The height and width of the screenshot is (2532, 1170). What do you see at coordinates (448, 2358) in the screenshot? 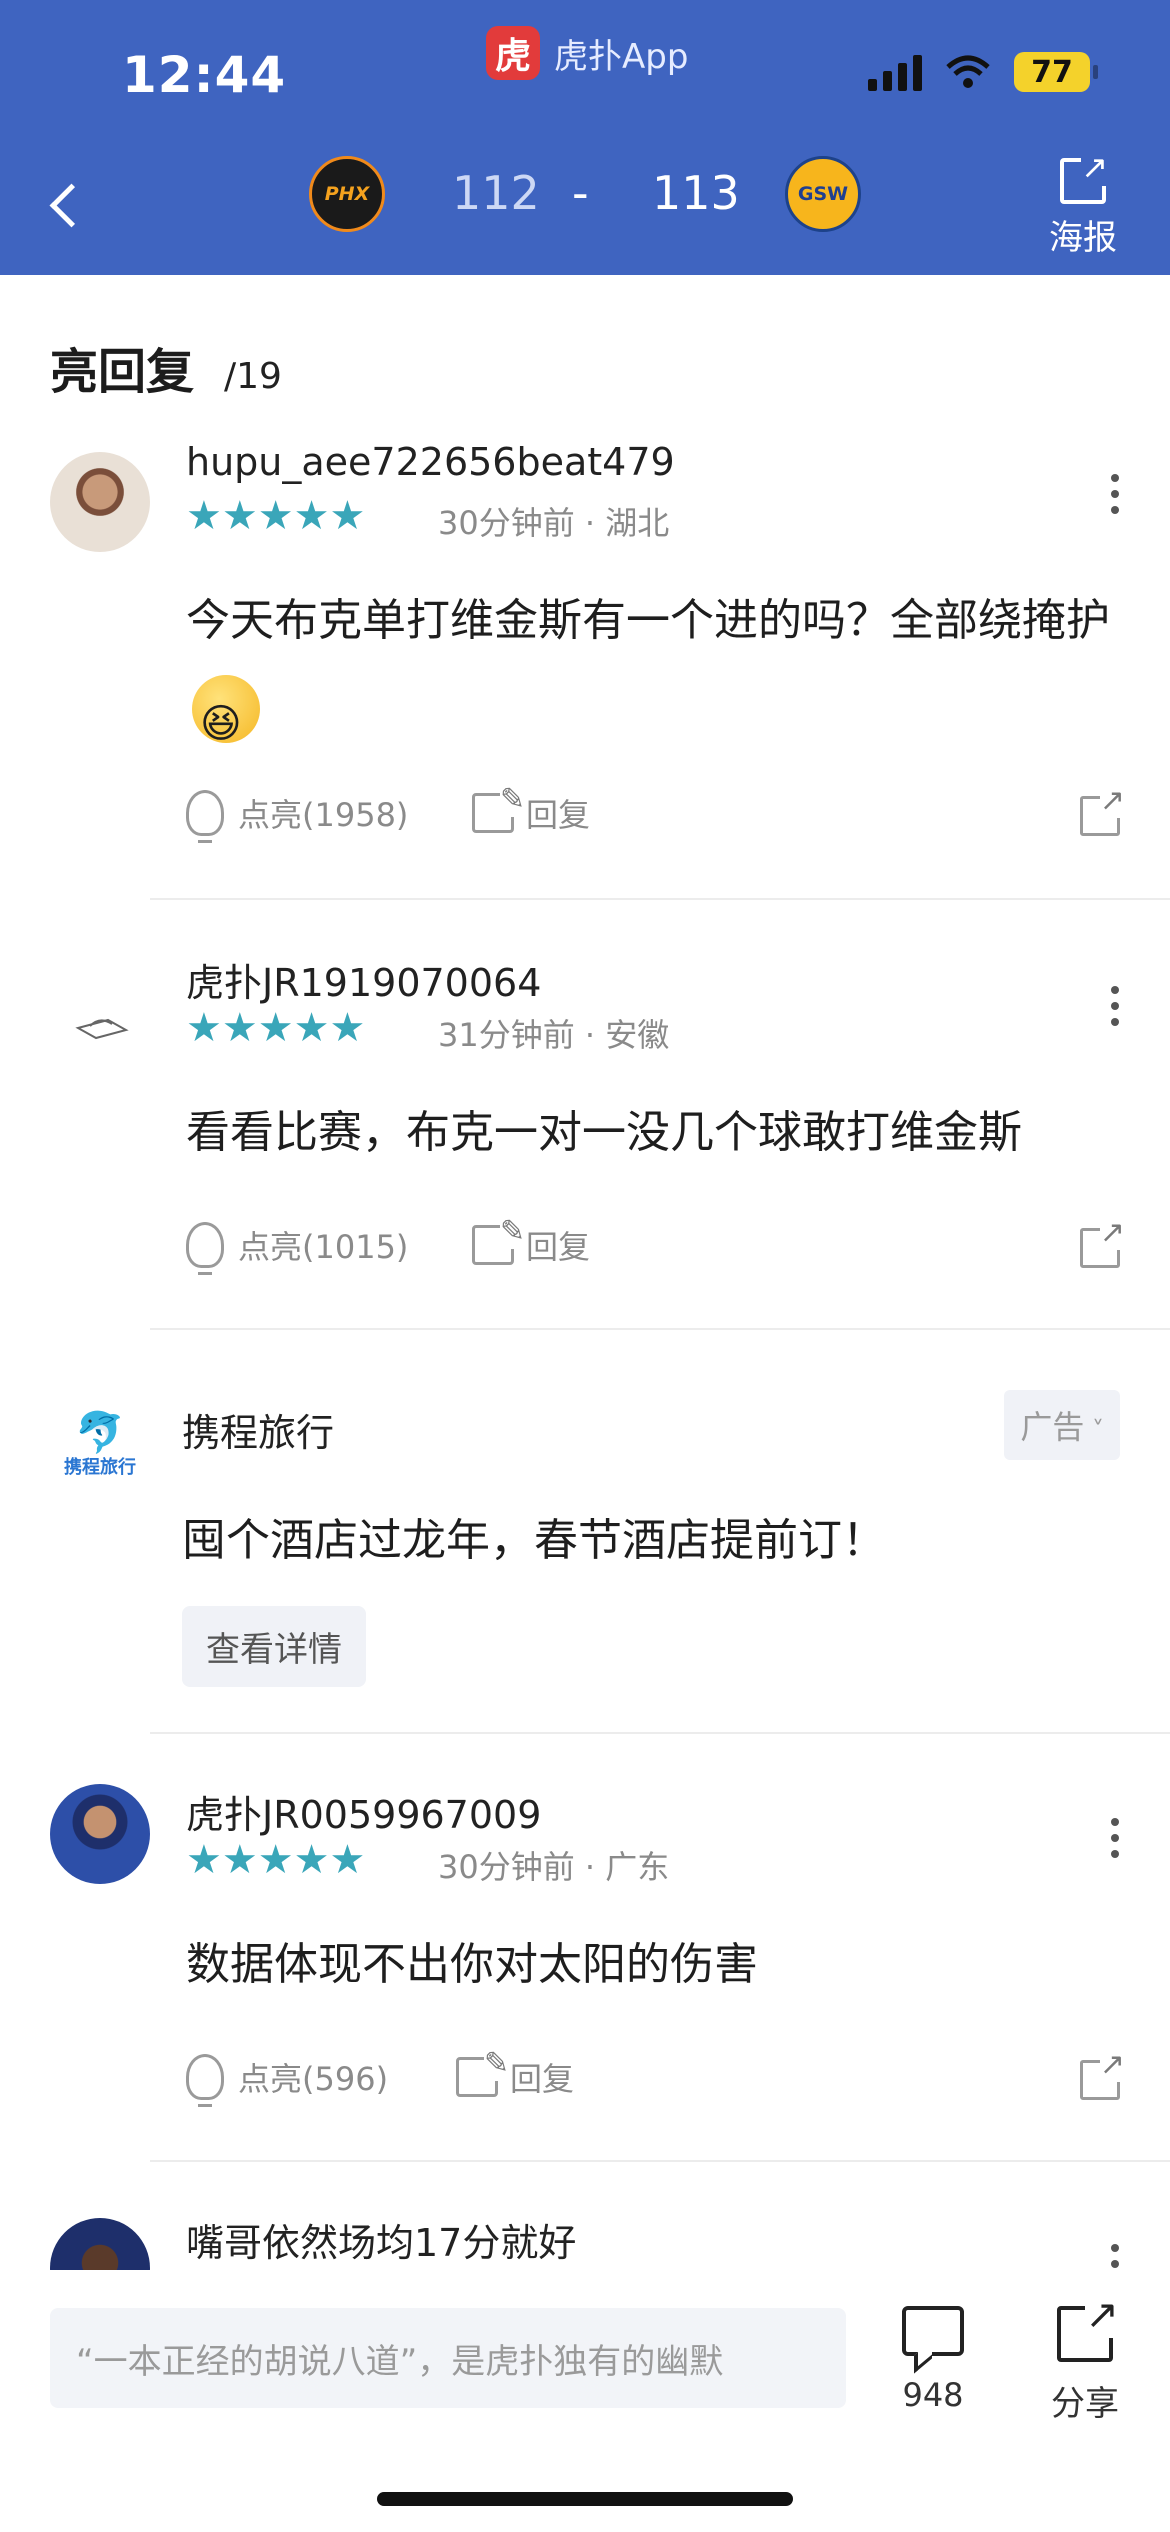
I see `comment-input: “一本正经的胡说八道”，是虎扑独有的幽默` at bounding box center [448, 2358].